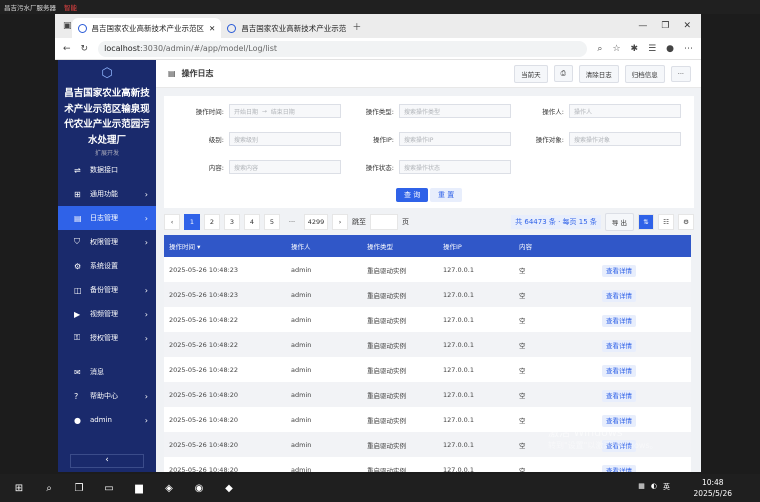  I want to click on next-page-icon: ›, so click(340, 222).